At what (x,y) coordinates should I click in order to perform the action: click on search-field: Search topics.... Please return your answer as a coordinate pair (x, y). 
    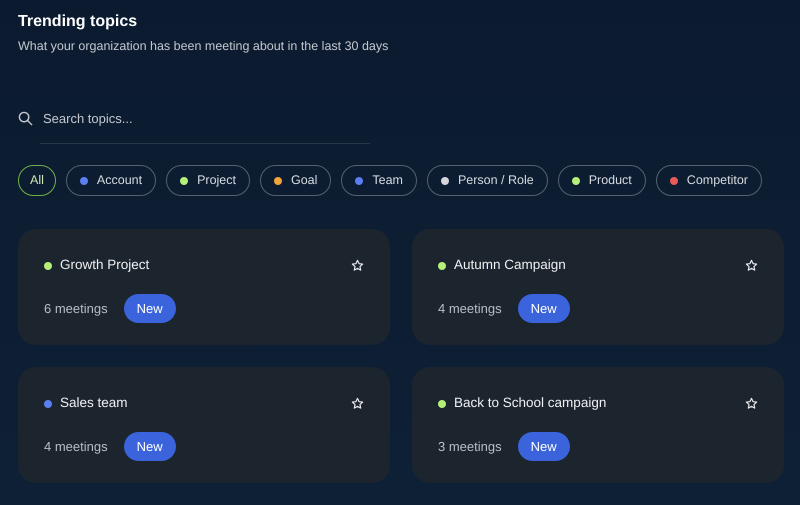
    Looking at the image, I should click on (201, 119).